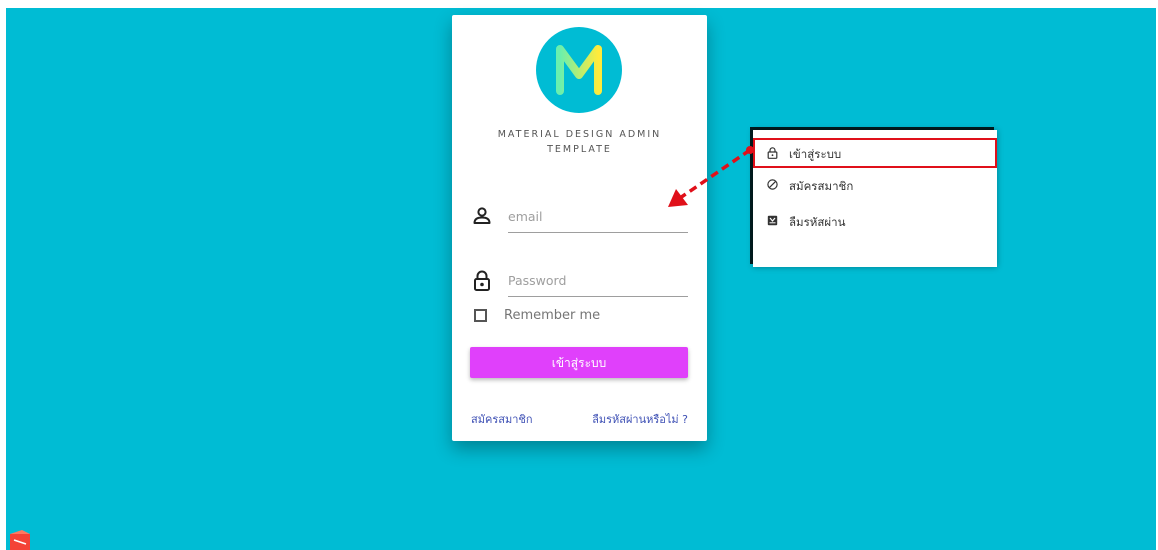 The width and height of the screenshot is (1158, 550). Describe the element at coordinates (817, 222) in the screenshot. I see `menu-item-label: ลืมรหัสผ่าน` at that location.